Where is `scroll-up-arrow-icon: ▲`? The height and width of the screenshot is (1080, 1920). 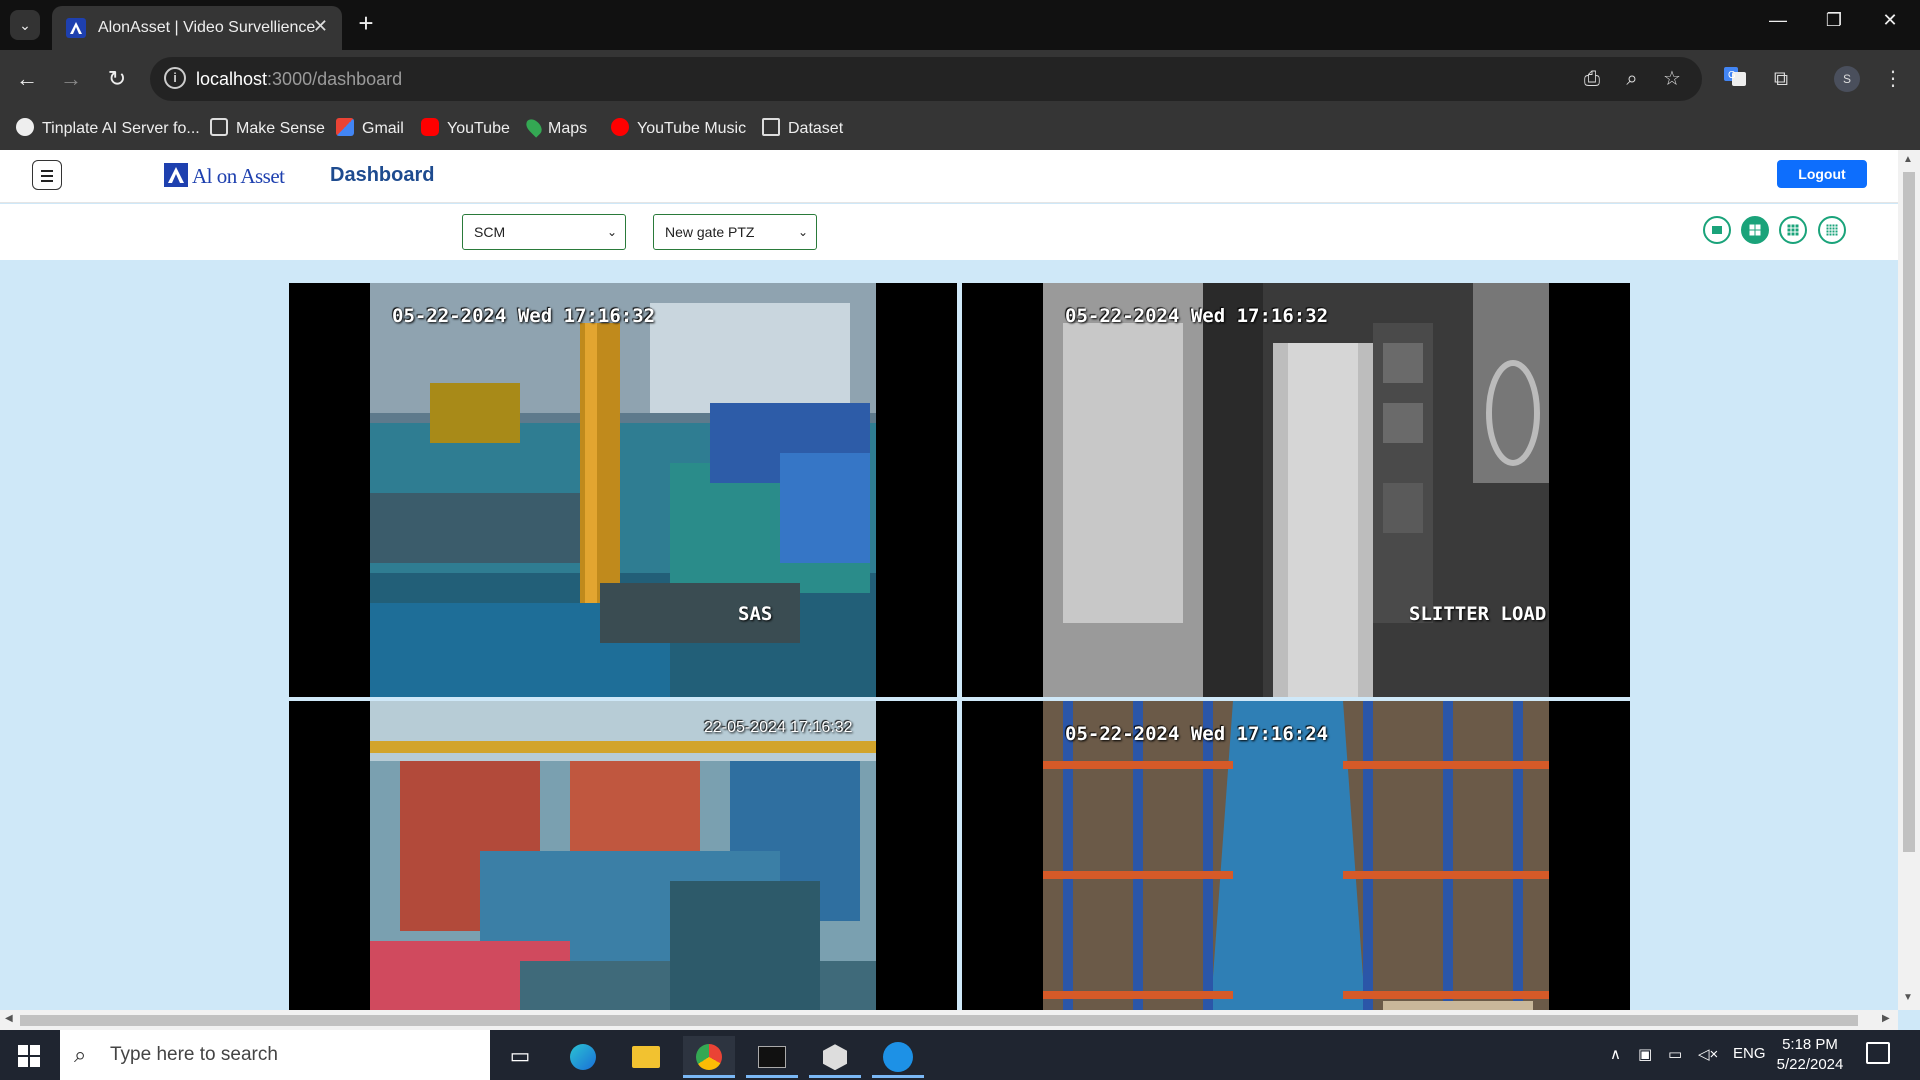 scroll-up-arrow-icon: ▲ is located at coordinates (1908, 159).